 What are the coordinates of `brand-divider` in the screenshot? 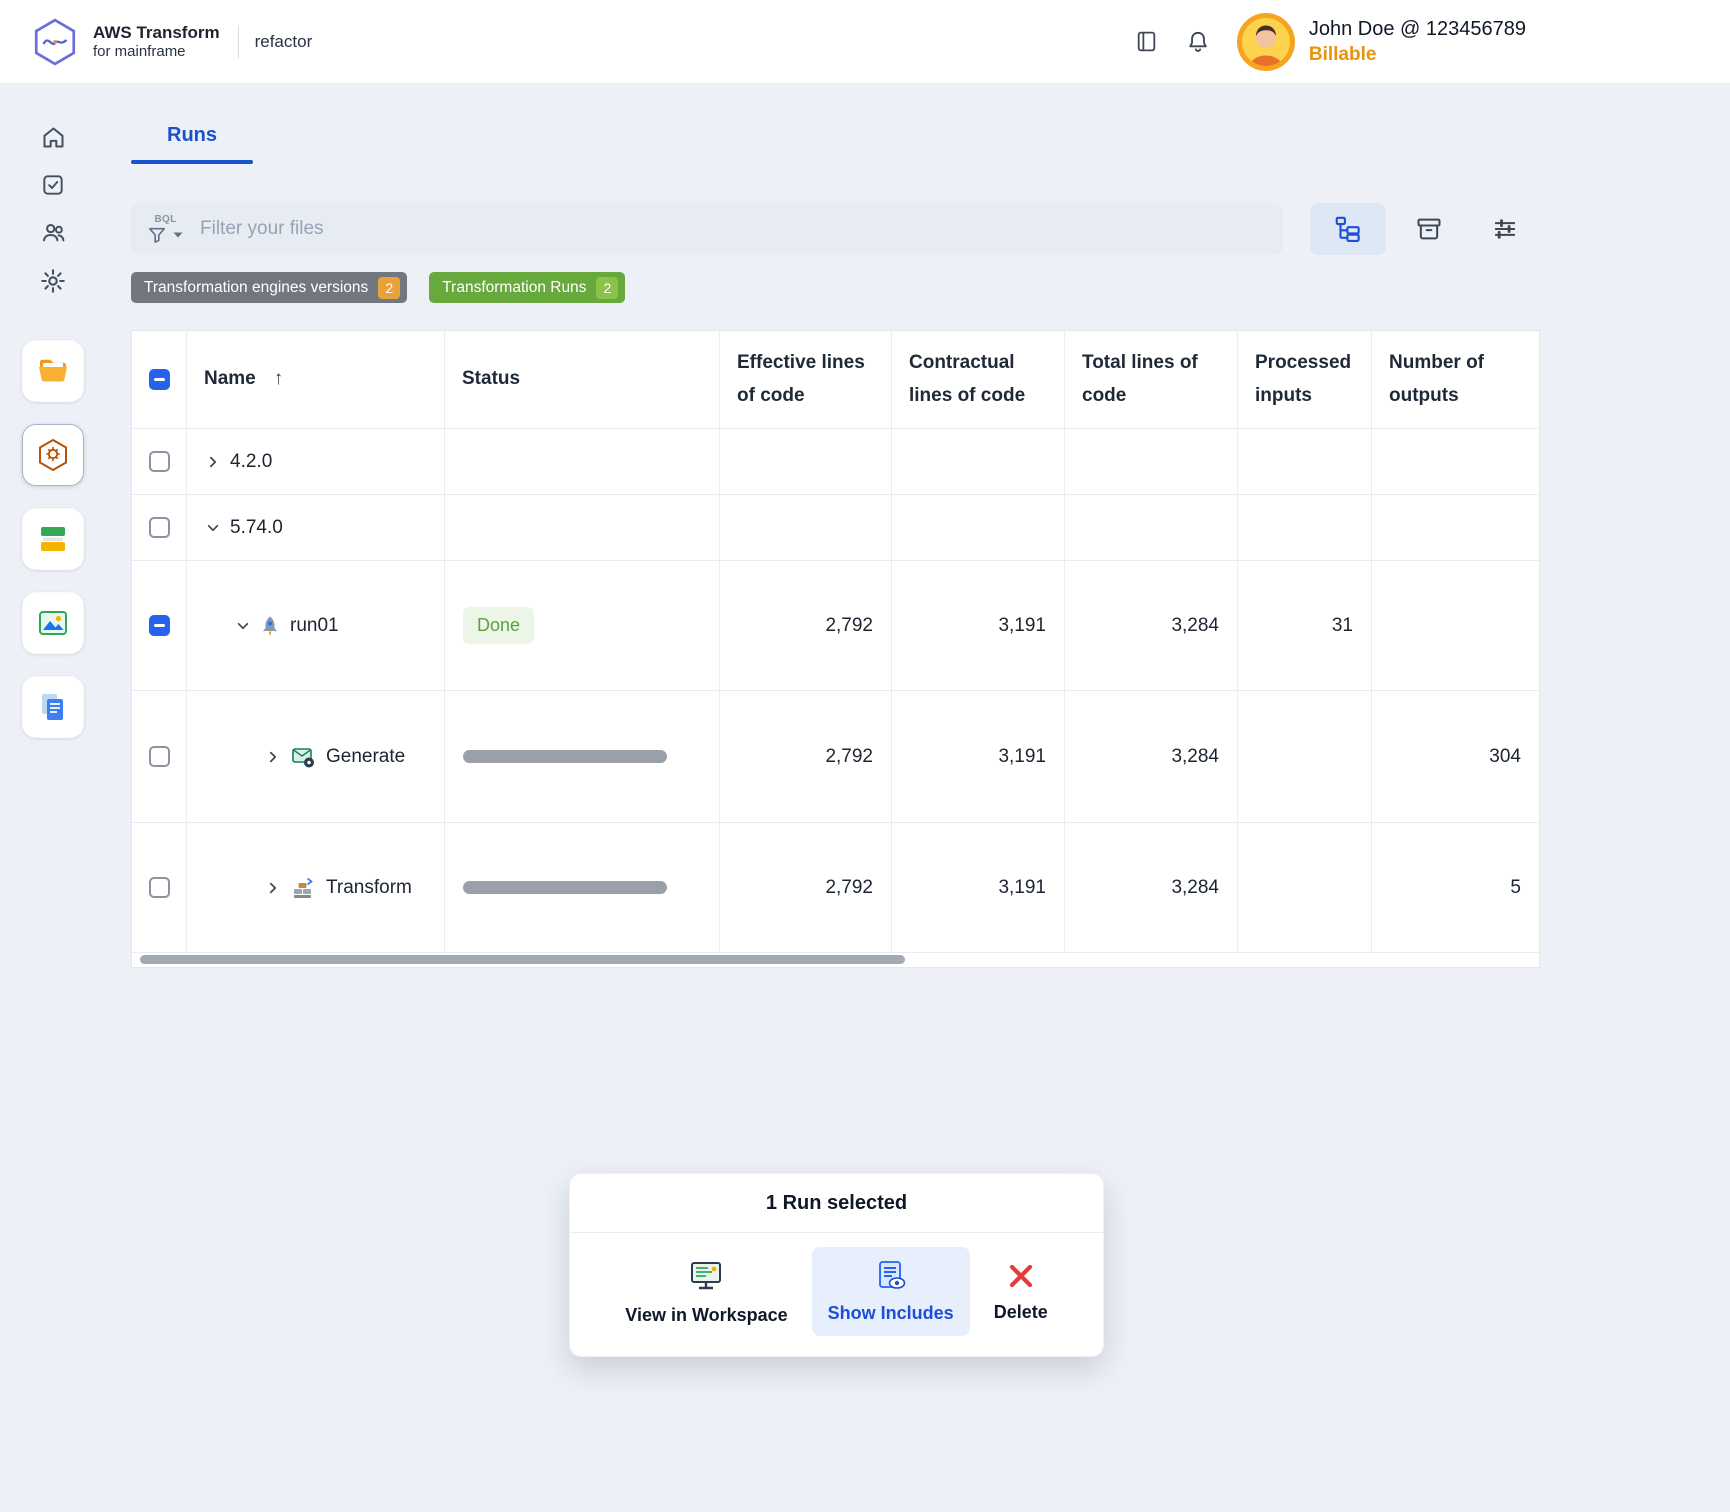 It's located at (238, 41).